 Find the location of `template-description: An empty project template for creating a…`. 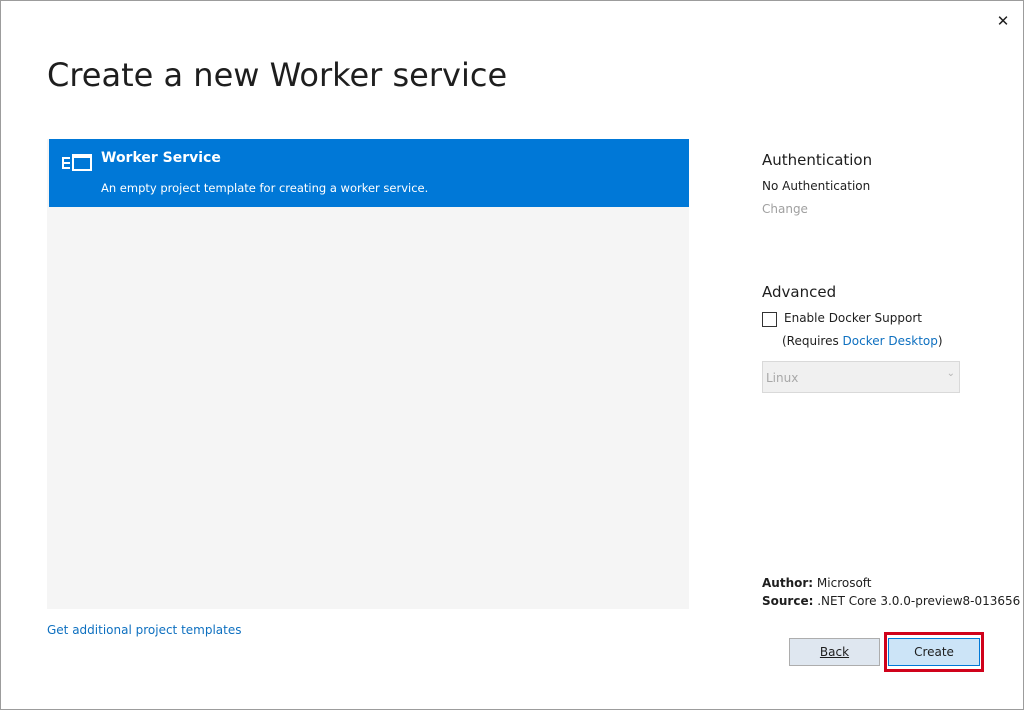

template-description: An empty project template for creating a… is located at coordinates (265, 188).